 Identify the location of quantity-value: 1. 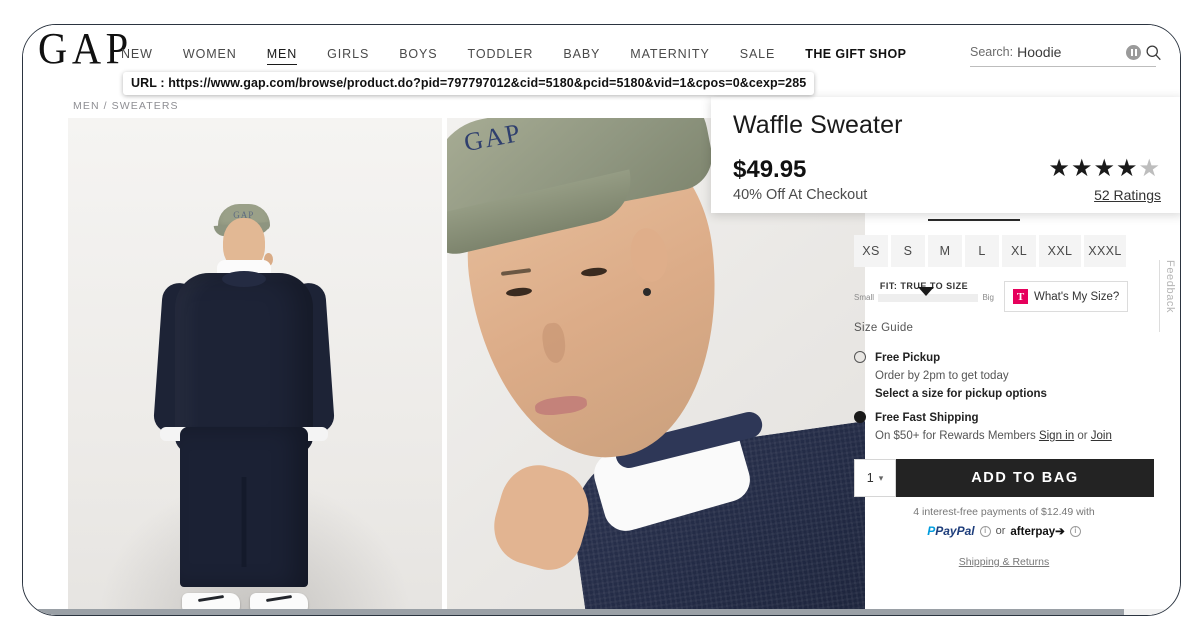
(870, 478).